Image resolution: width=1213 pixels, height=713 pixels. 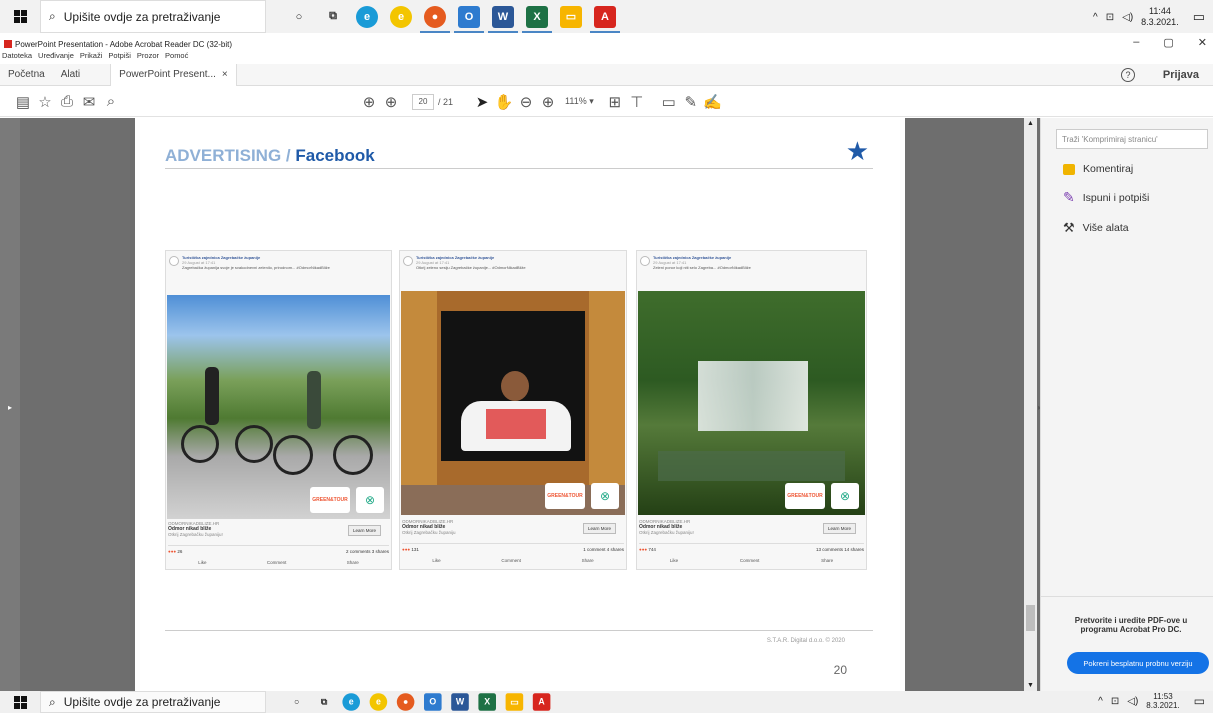 What do you see at coordinates (713, 102) in the screenshot?
I see `sign-icon: ✍` at bounding box center [713, 102].